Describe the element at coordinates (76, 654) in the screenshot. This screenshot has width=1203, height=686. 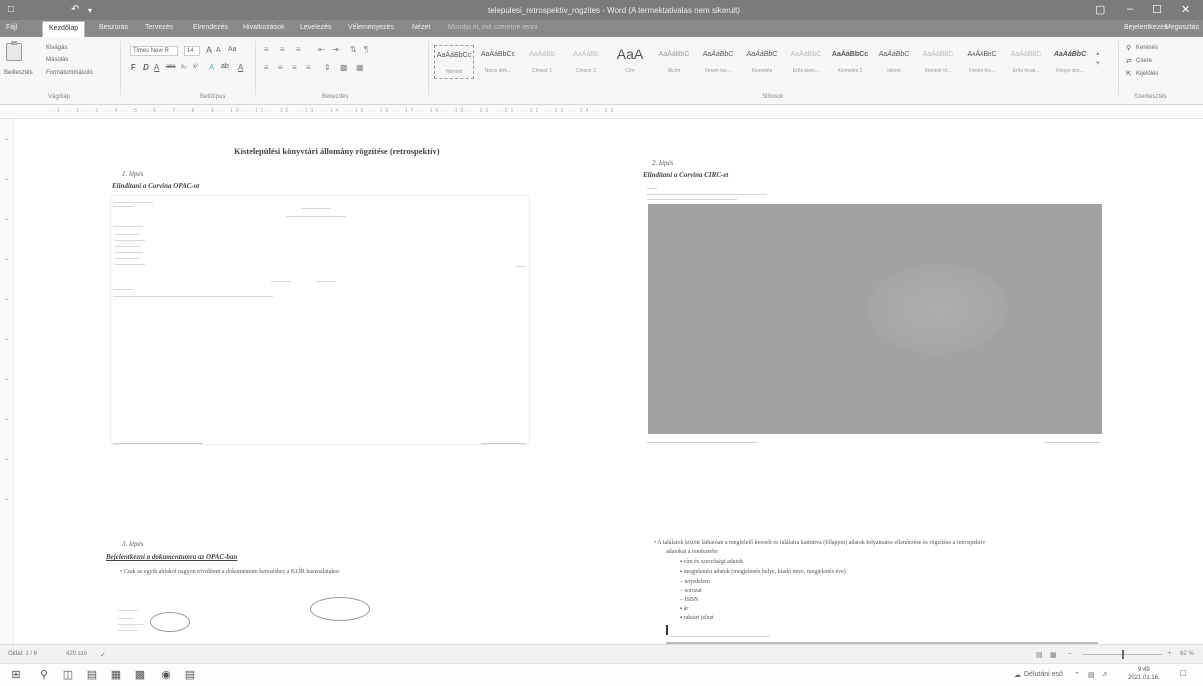
I see `word-count: 420 szó` at that location.